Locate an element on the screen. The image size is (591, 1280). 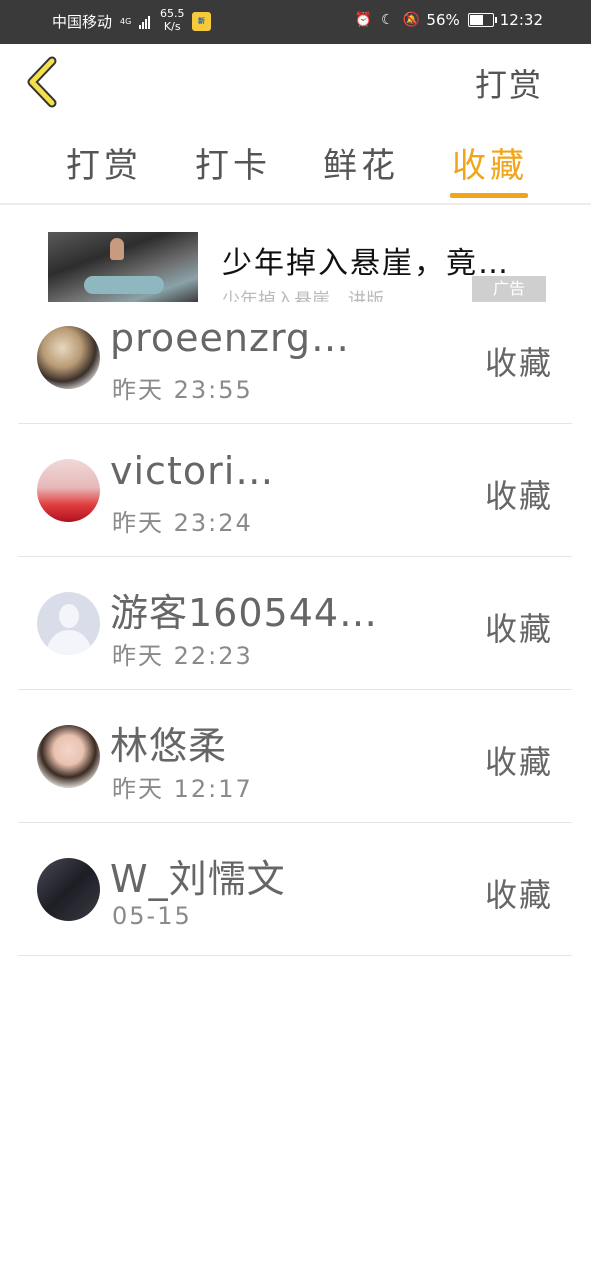
status-right: ⏰ ☾ 🔕 56% 12:32 is located at coordinates (448, 20).